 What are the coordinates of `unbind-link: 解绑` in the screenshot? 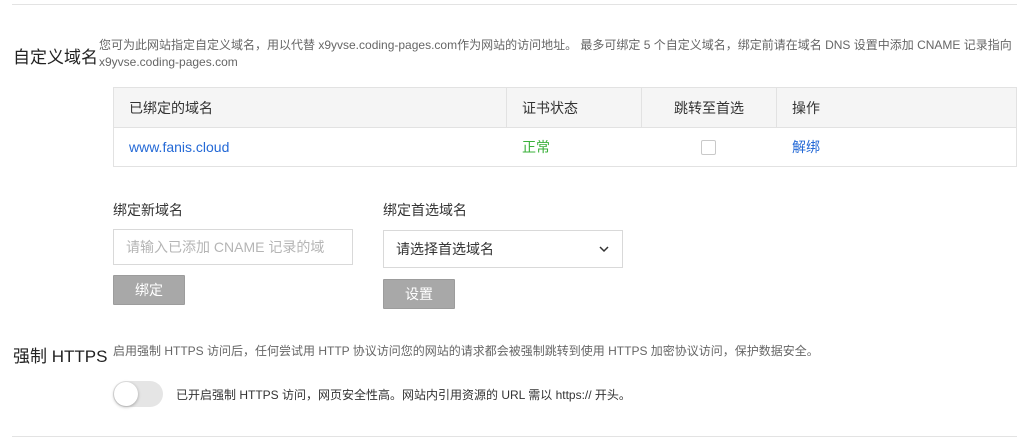 It's located at (806, 147).